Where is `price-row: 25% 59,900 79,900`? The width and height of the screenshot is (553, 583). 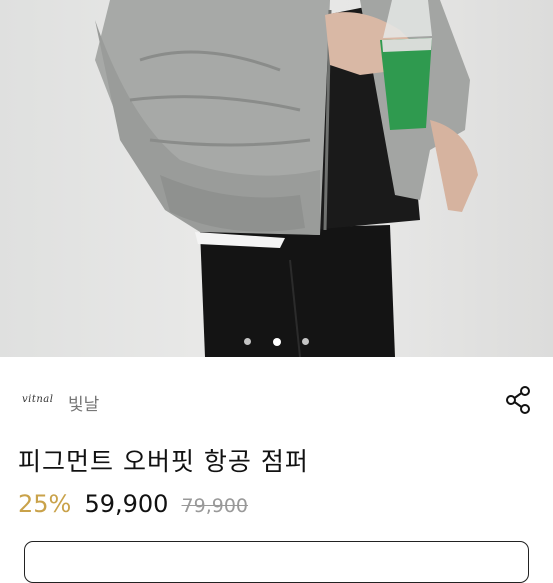 price-row: 25% 59,900 79,900 is located at coordinates (133, 506).